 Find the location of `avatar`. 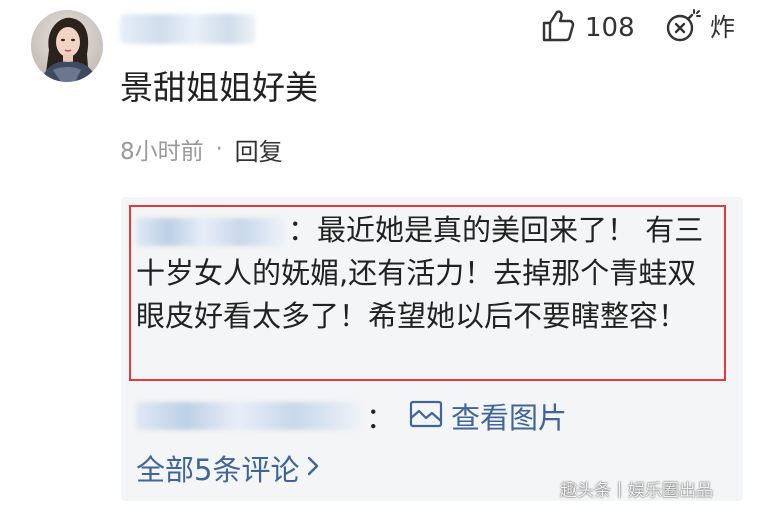

avatar is located at coordinates (67, 46).